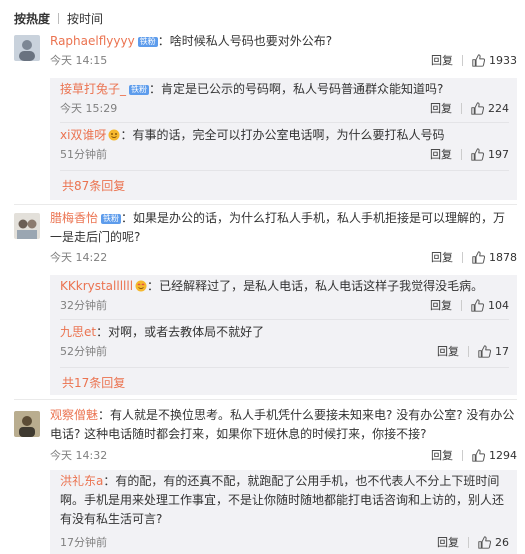  Describe the element at coordinates (288, 135) in the screenshot. I see `reply-content: 有事的话，完全可以打办公室电话啊，为什么要打私人号码` at that location.